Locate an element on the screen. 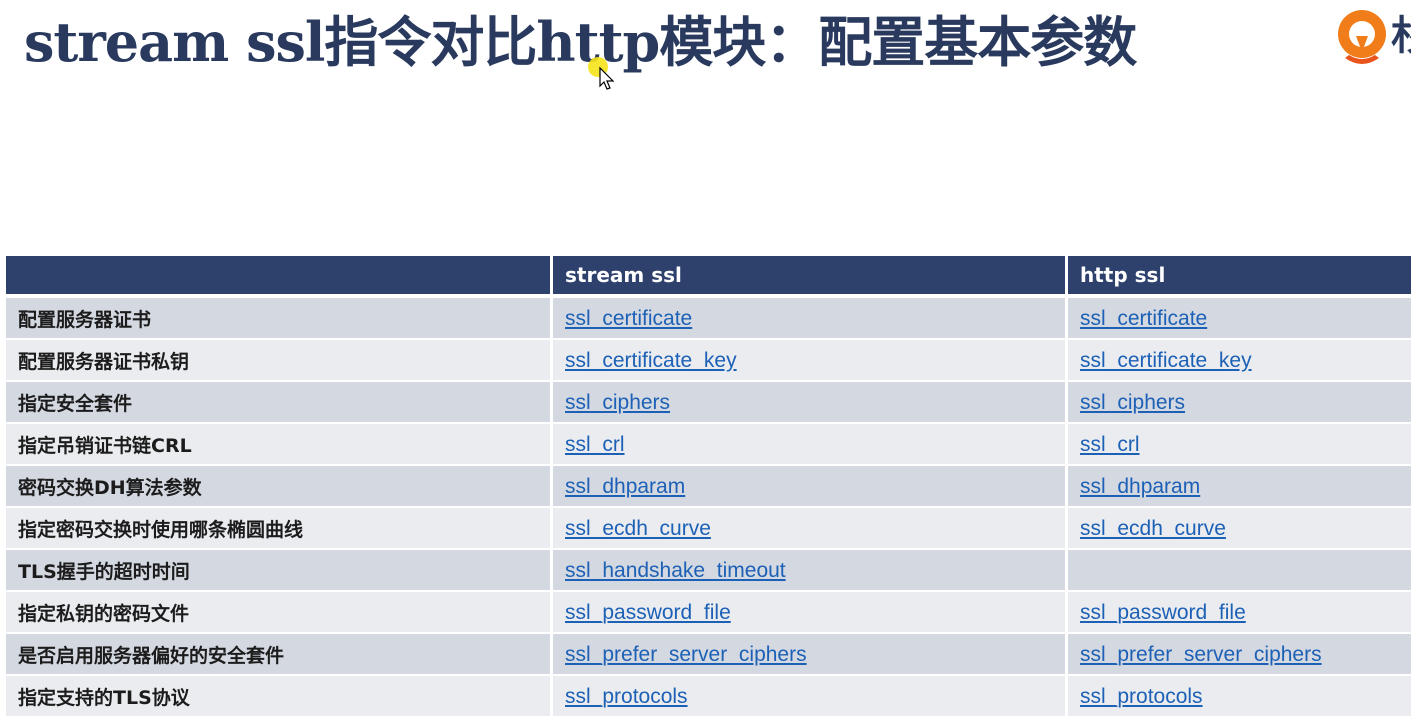  http-directive-link: ssl_password_file is located at coordinates (1163, 612).